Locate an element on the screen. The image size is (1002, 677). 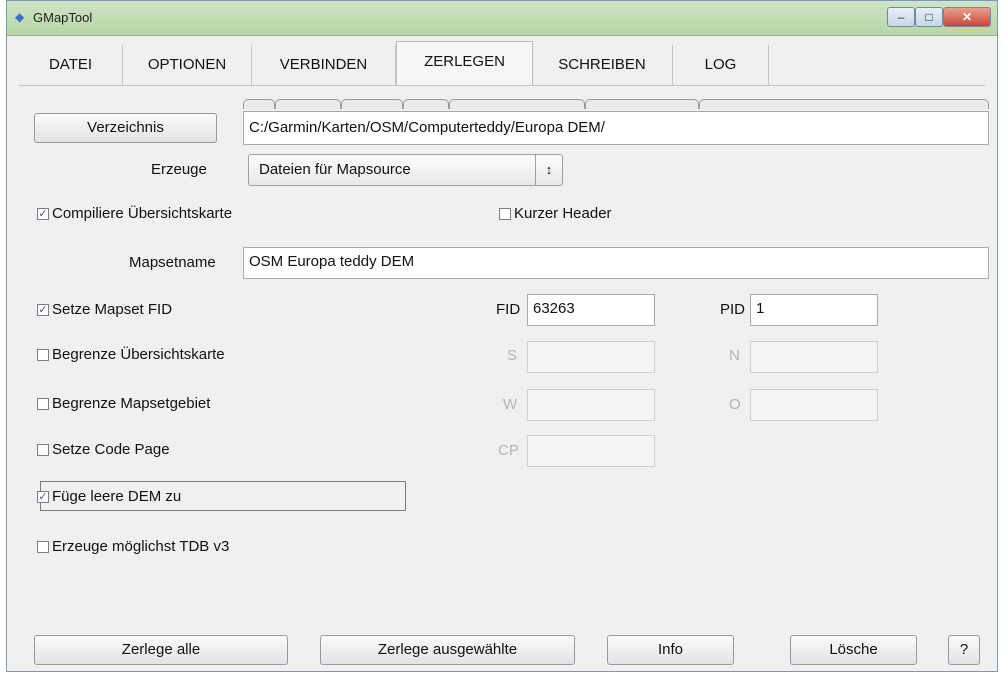
set-code-page-checkbox: Setze Code Page is located at coordinates (103, 449).